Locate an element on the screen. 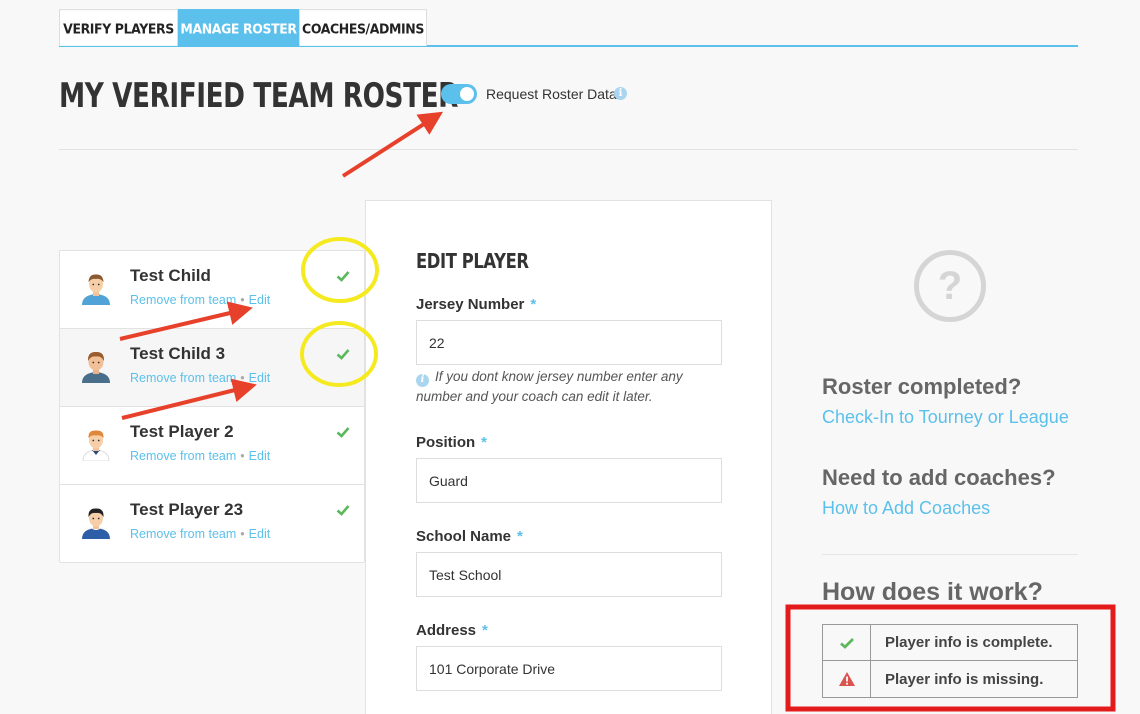 The image size is (1140, 714). player-row: Test Child Remove from team • Edit is located at coordinates (212, 290).